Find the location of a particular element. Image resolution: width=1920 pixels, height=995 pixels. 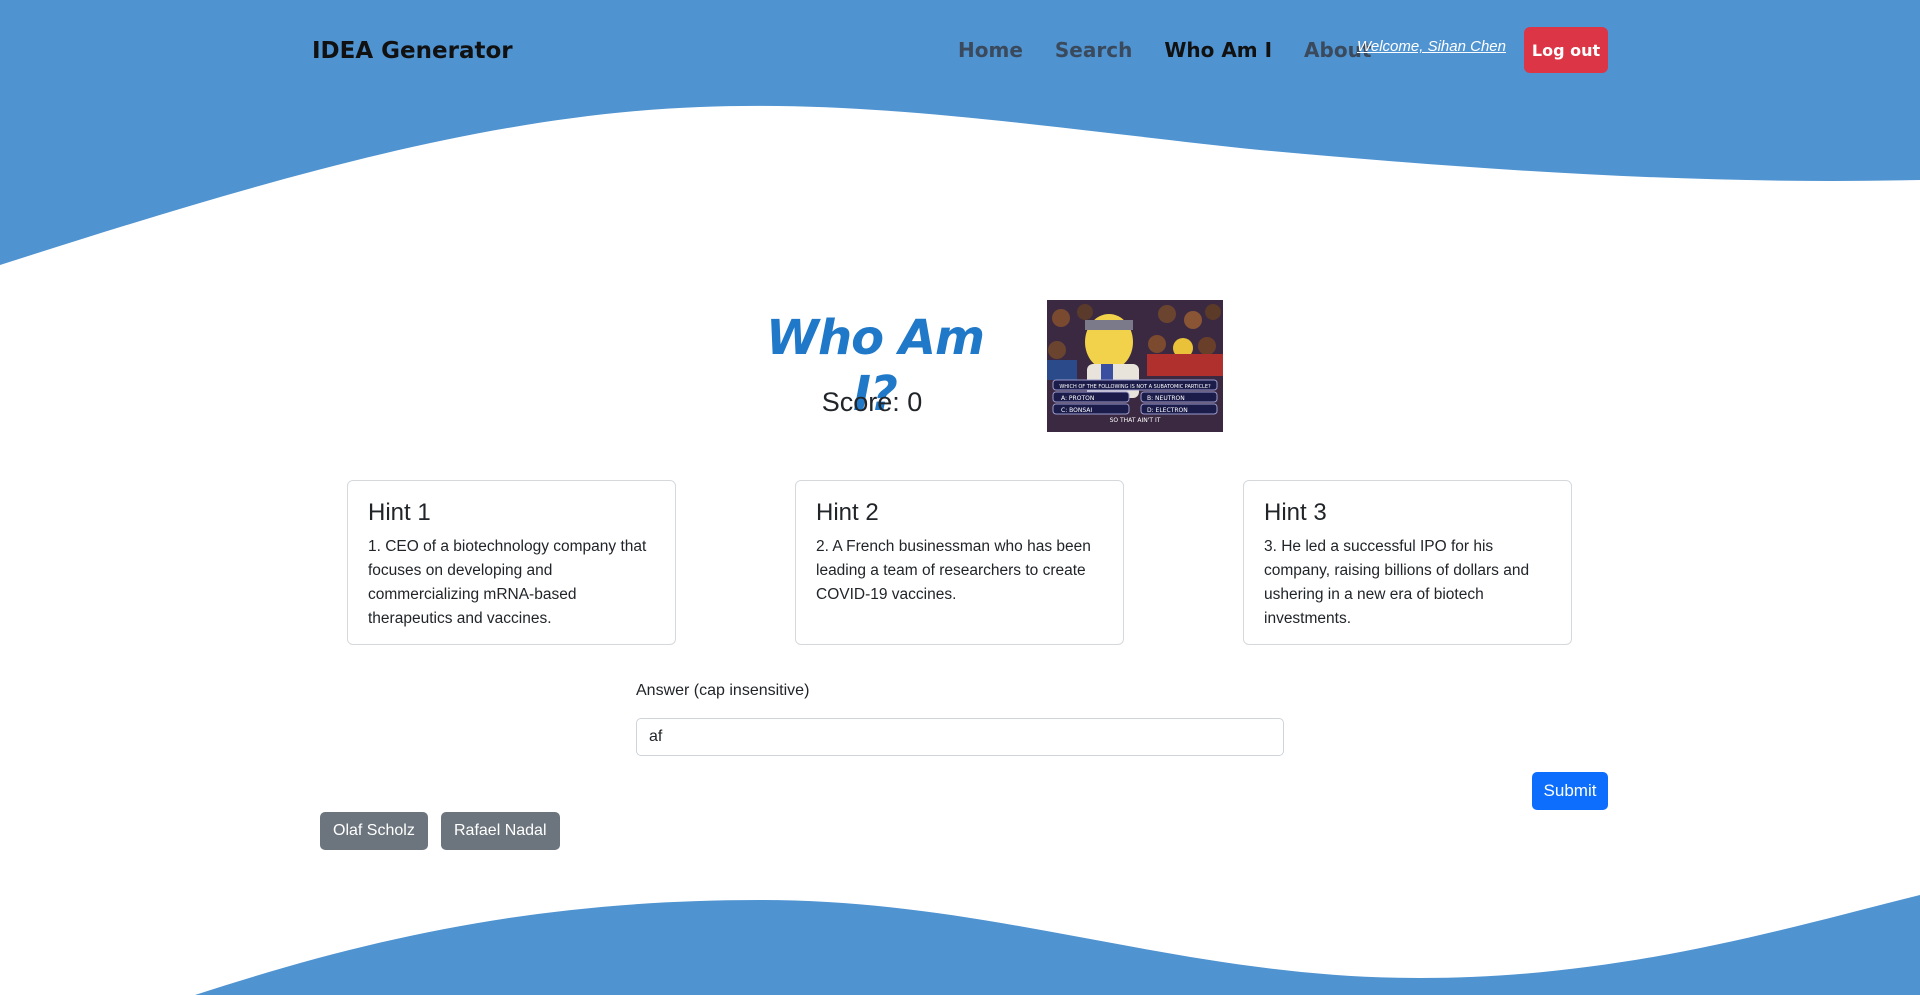

submit-button: Submit is located at coordinates (1570, 791).